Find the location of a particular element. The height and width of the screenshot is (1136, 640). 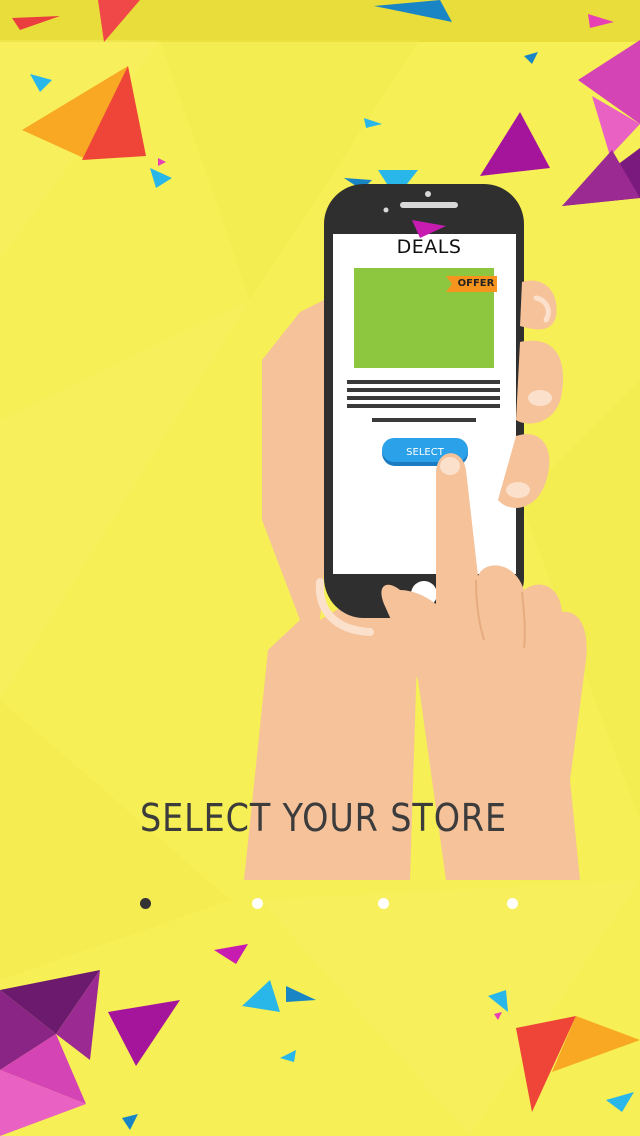

phone-screen-title: DEALS is located at coordinates (429, 247).